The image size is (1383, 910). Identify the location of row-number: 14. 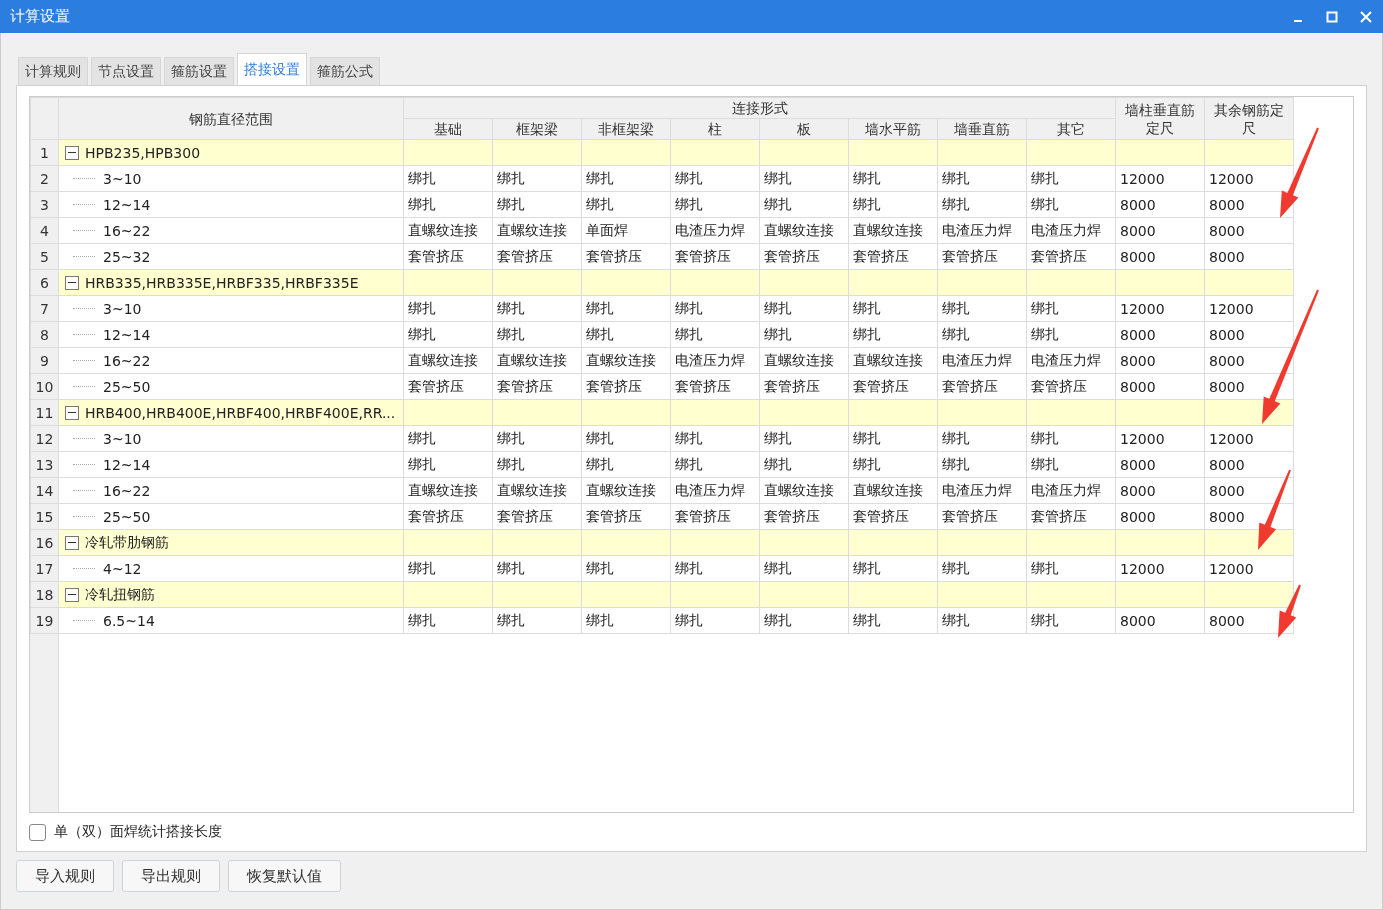
(44, 490).